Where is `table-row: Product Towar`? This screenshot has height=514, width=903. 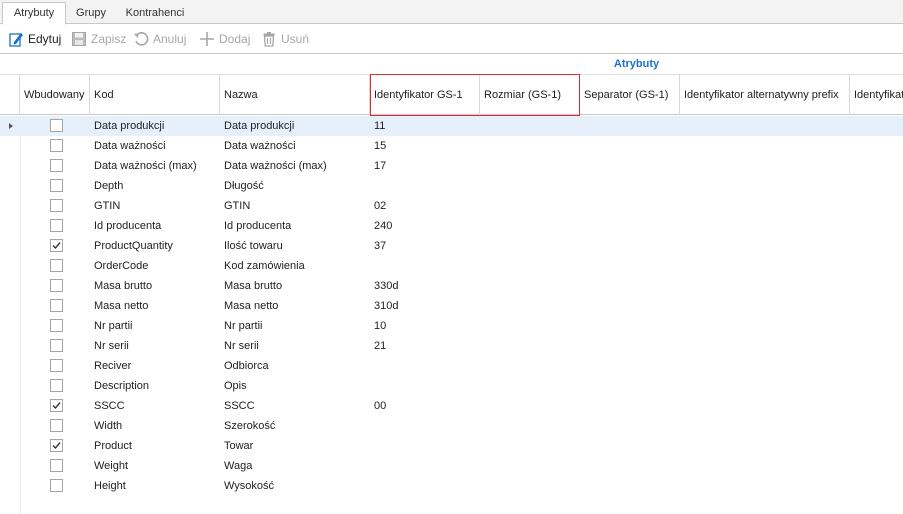 table-row: Product Towar is located at coordinates (451, 446).